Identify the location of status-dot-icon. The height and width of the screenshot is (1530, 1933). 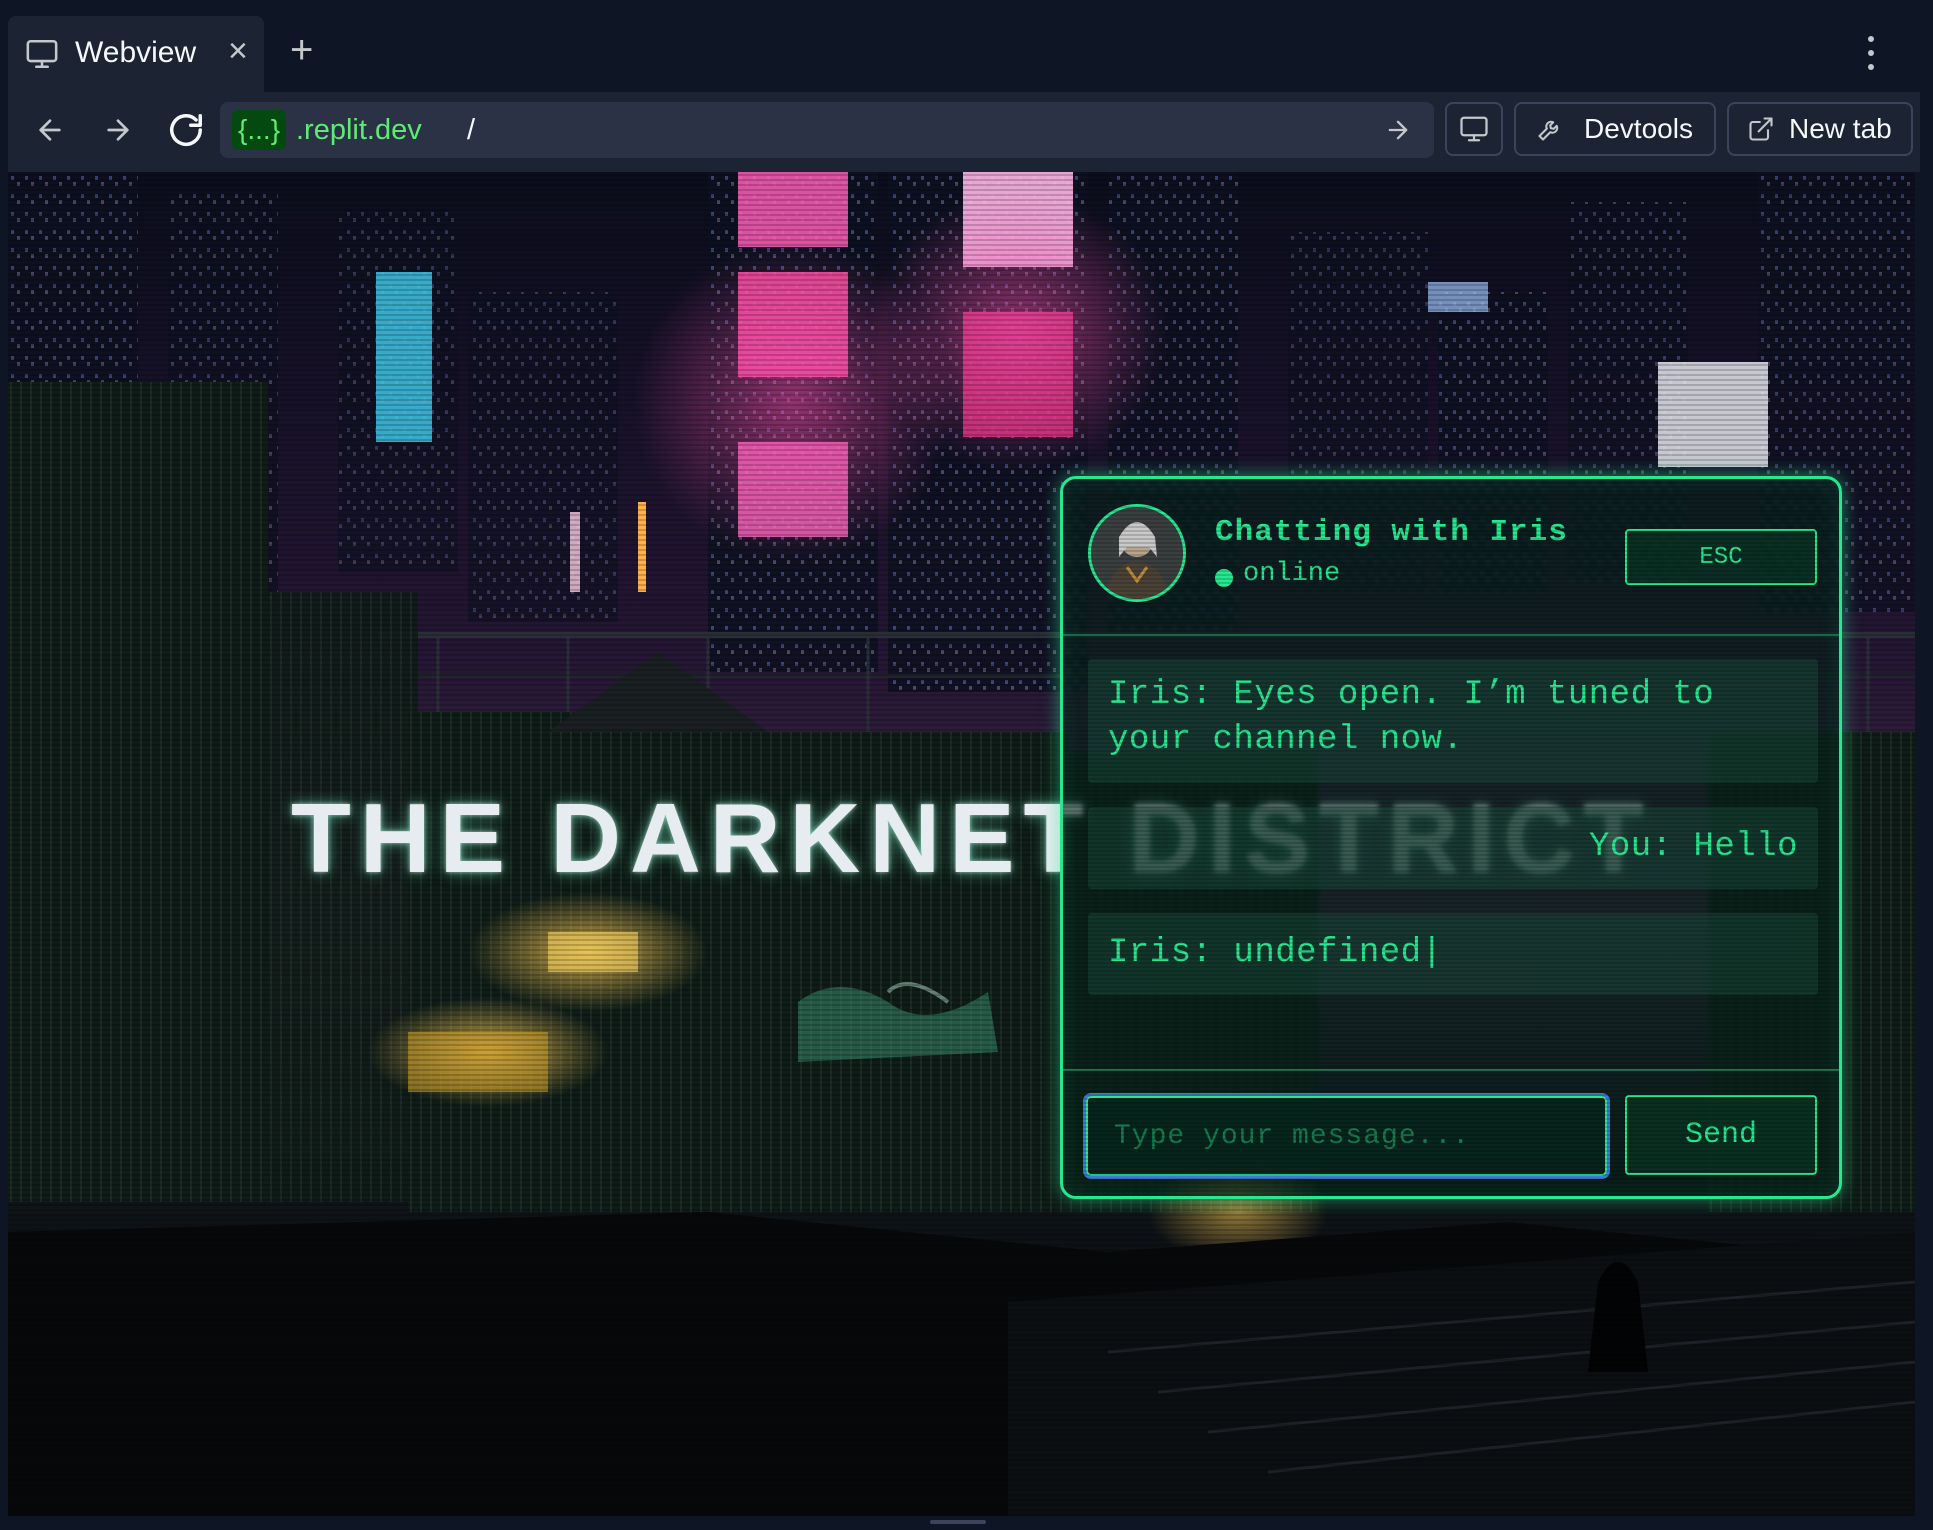
(1224, 578).